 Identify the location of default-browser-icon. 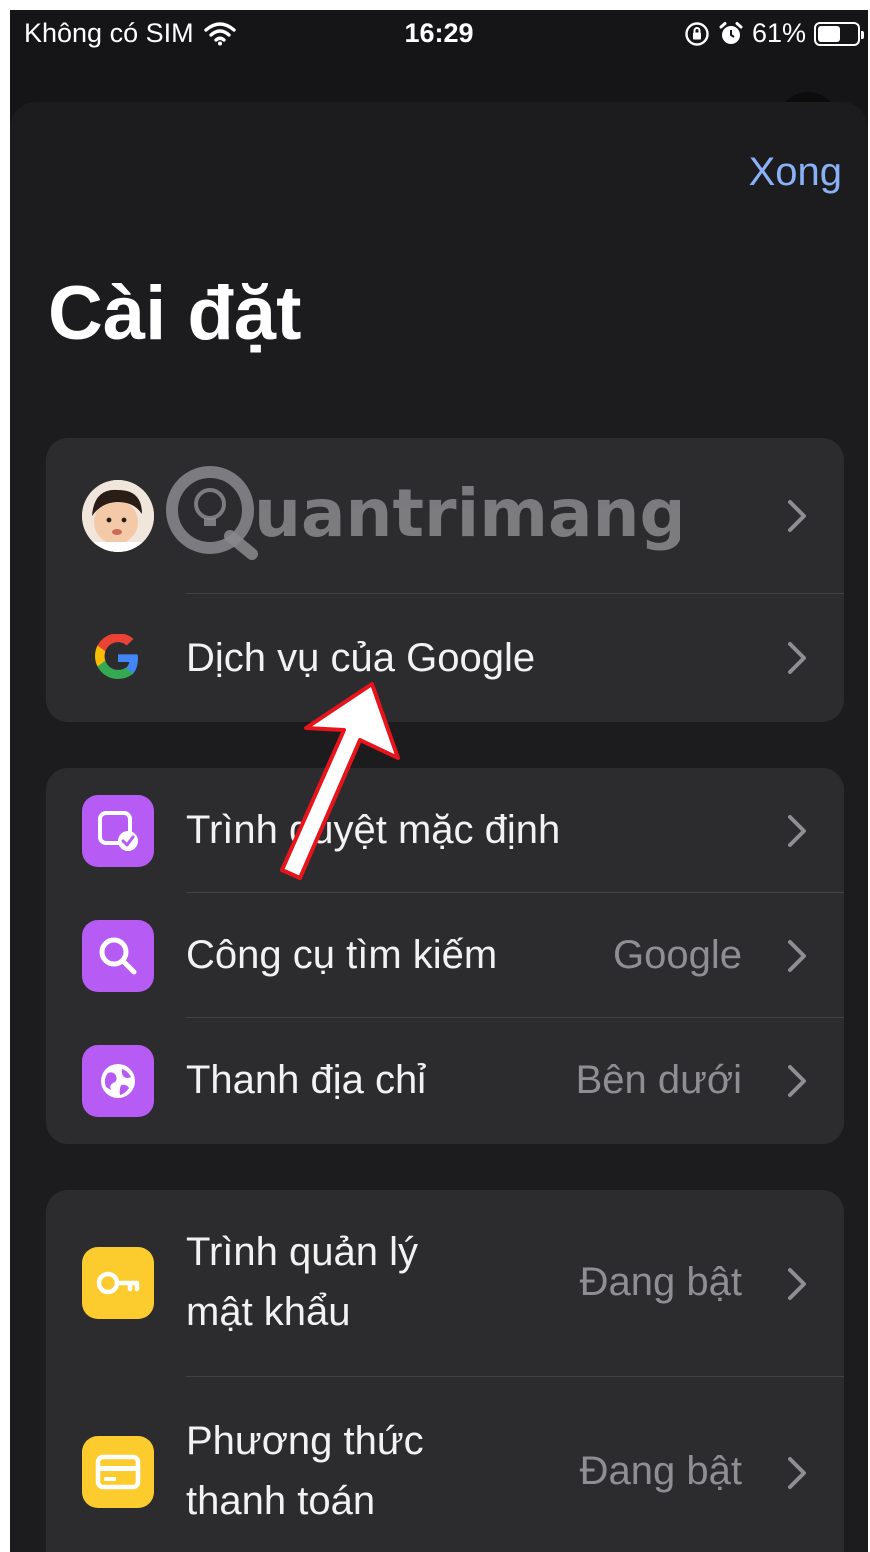
(118, 831).